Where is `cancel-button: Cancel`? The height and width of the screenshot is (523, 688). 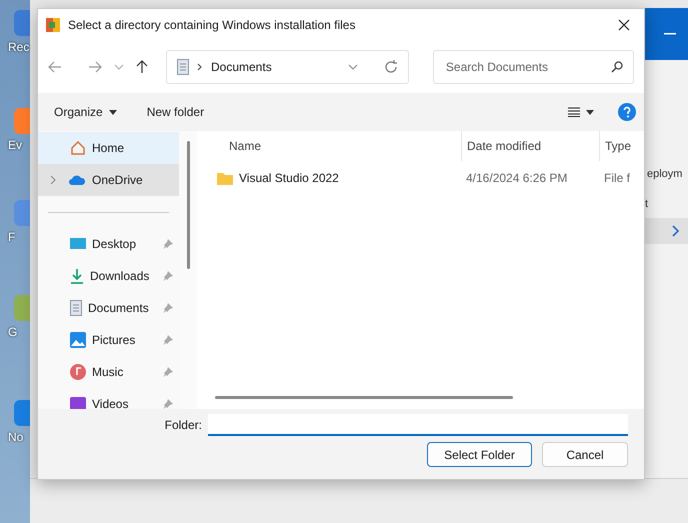
cancel-button: Cancel is located at coordinates (585, 454).